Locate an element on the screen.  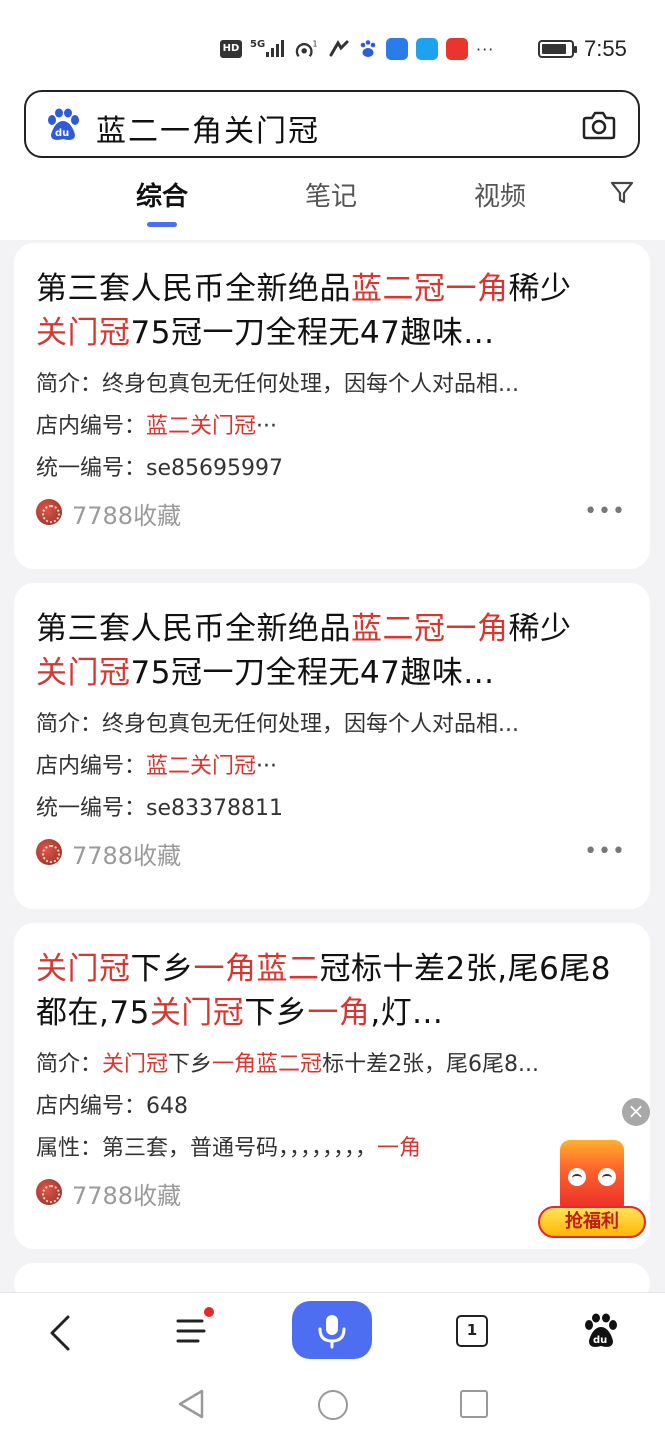
status-bar: HD 5G 1 ··· 7:55 is located at coordinates (332, 40).